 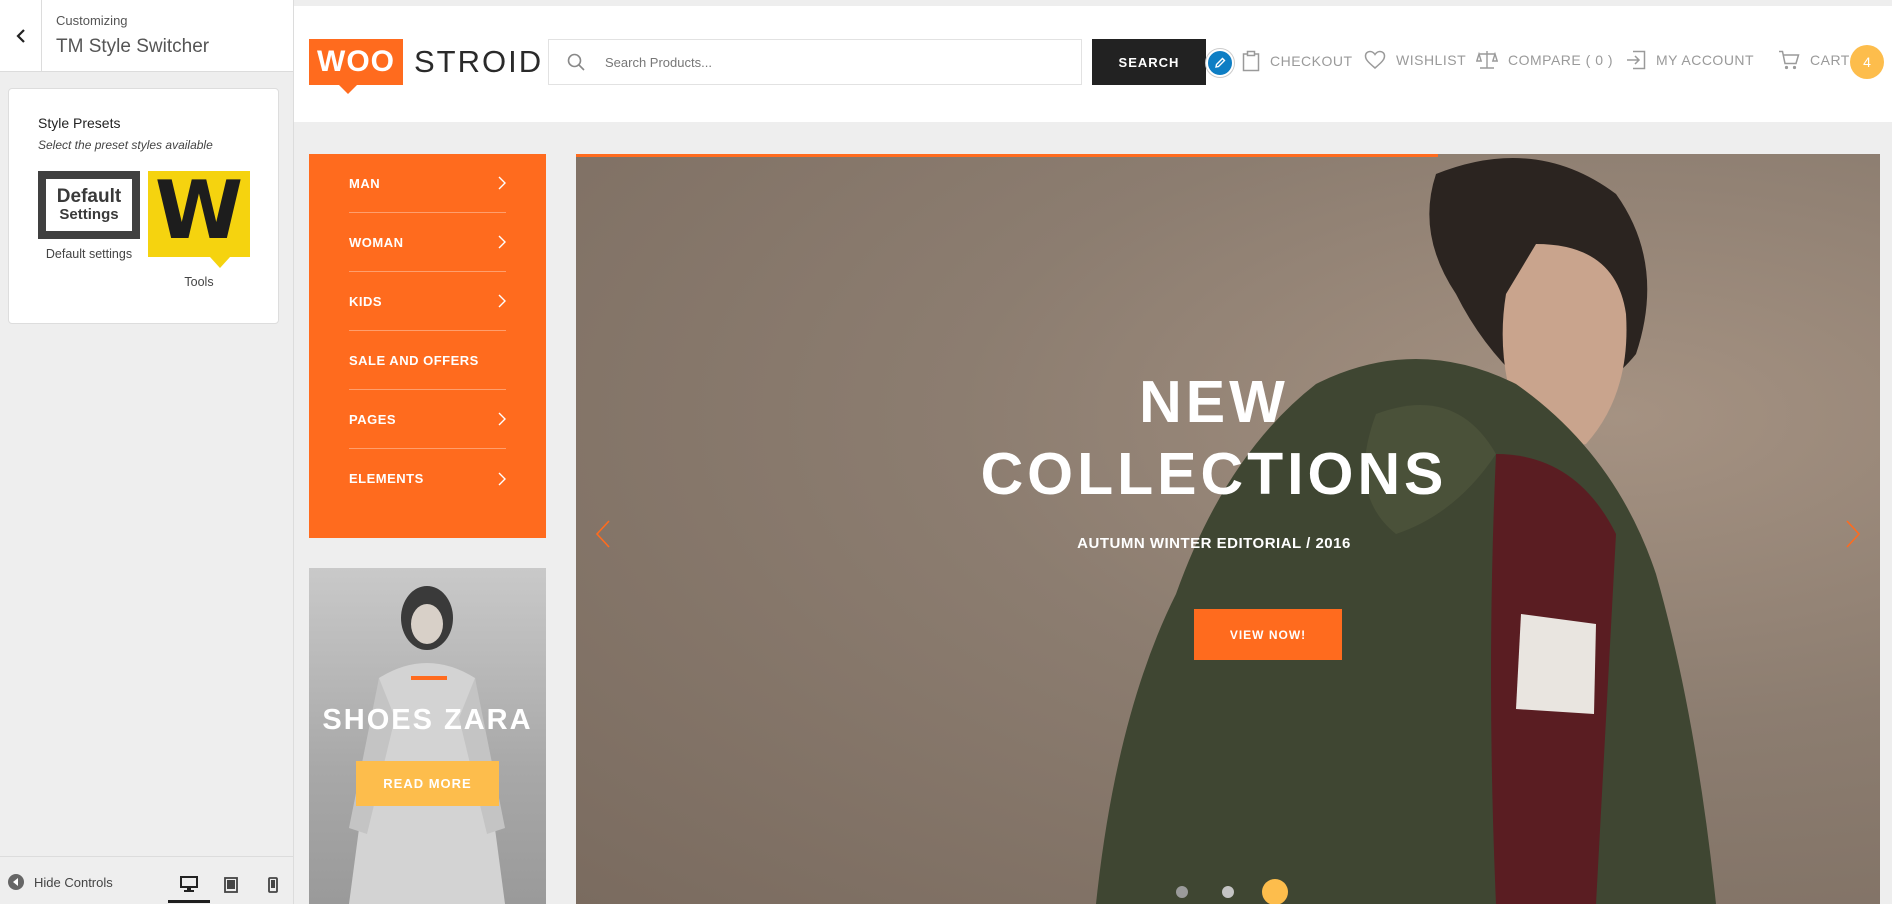 I want to click on back-button, so click(x=21, y=36).